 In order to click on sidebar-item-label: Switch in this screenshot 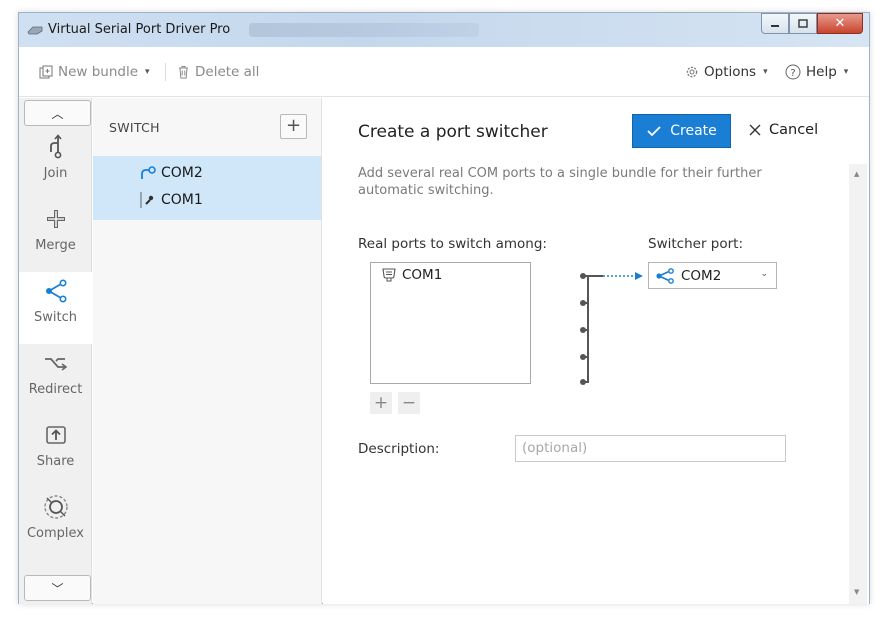, I will do `click(55, 317)`.